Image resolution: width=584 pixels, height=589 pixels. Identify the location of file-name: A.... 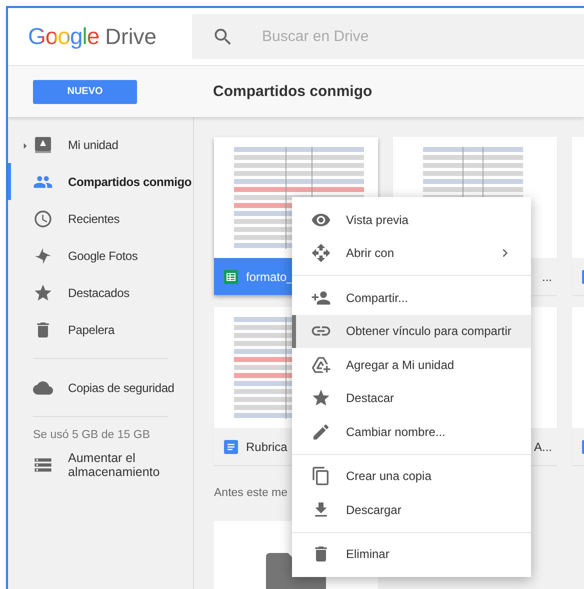
(543, 447).